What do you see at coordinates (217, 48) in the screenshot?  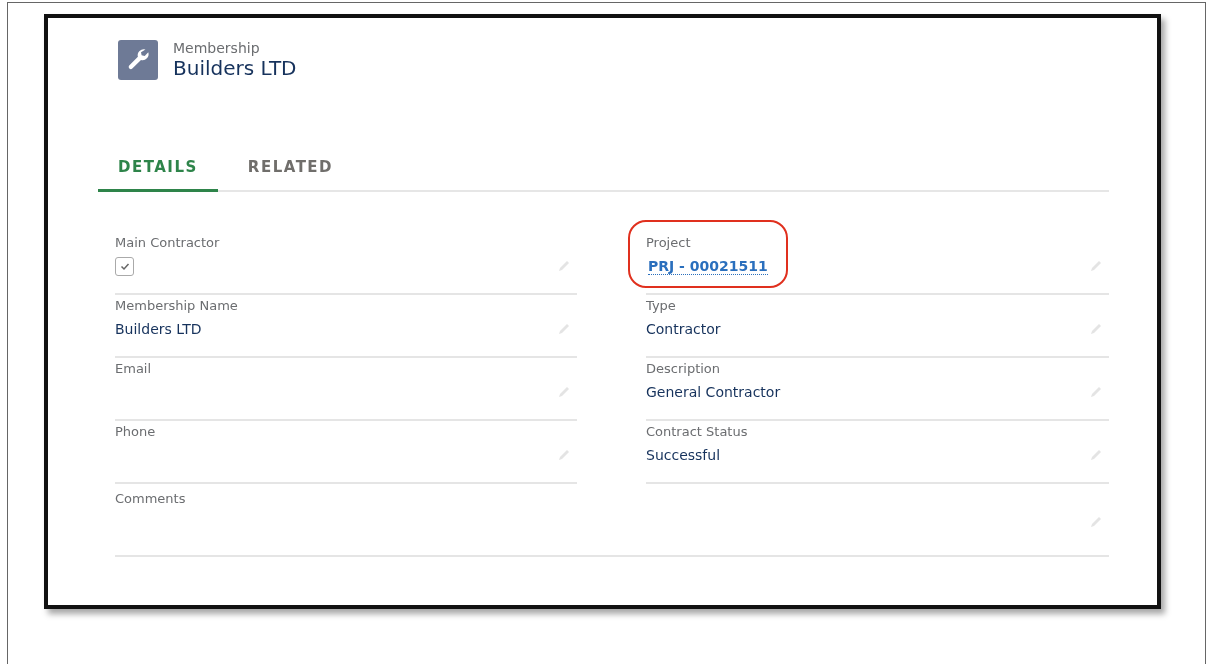 I see `object-type-label: Membership` at bounding box center [217, 48].